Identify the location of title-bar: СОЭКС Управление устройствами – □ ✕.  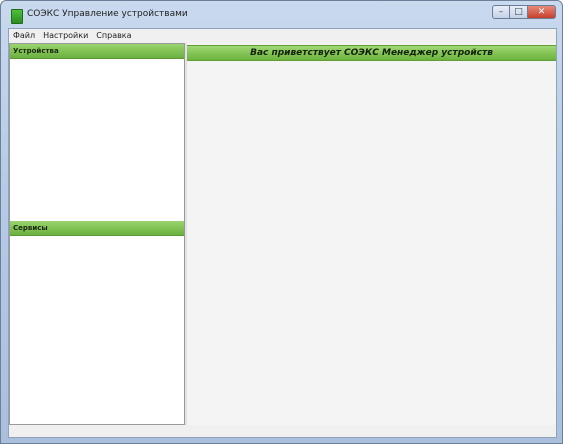
(281, 14).